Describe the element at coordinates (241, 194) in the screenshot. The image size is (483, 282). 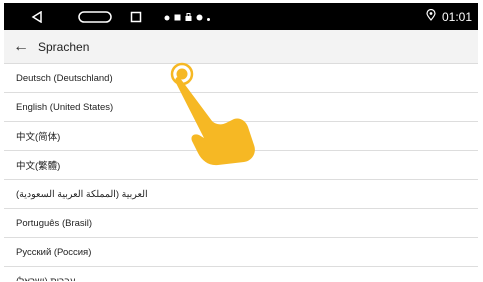
I see `language-item-ar-sa: العربية (المملكة العربية السعودية)` at that location.